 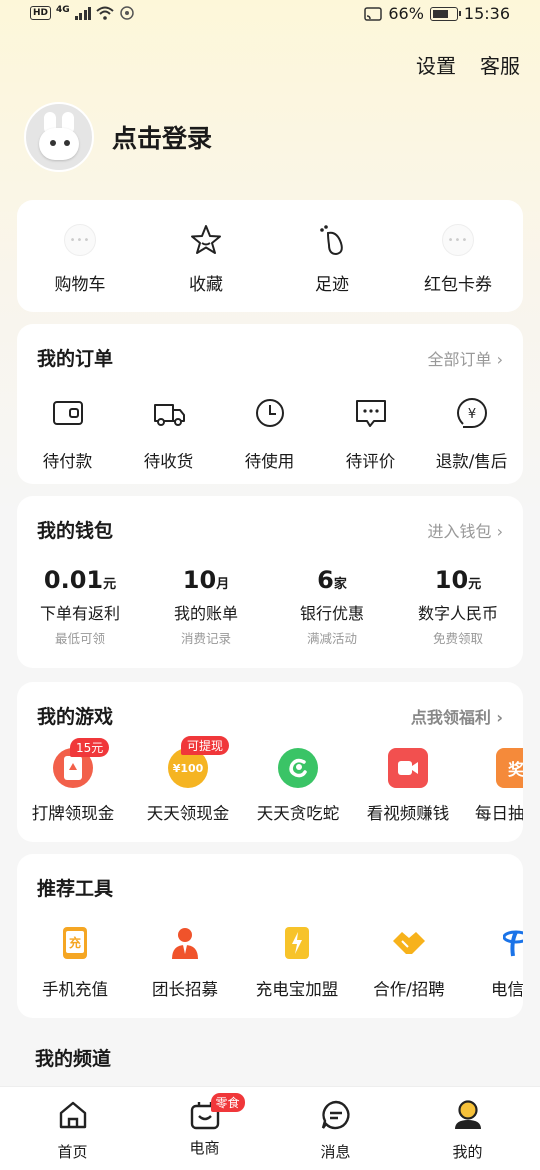 I want to click on truck-icon, so click(x=169, y=415).